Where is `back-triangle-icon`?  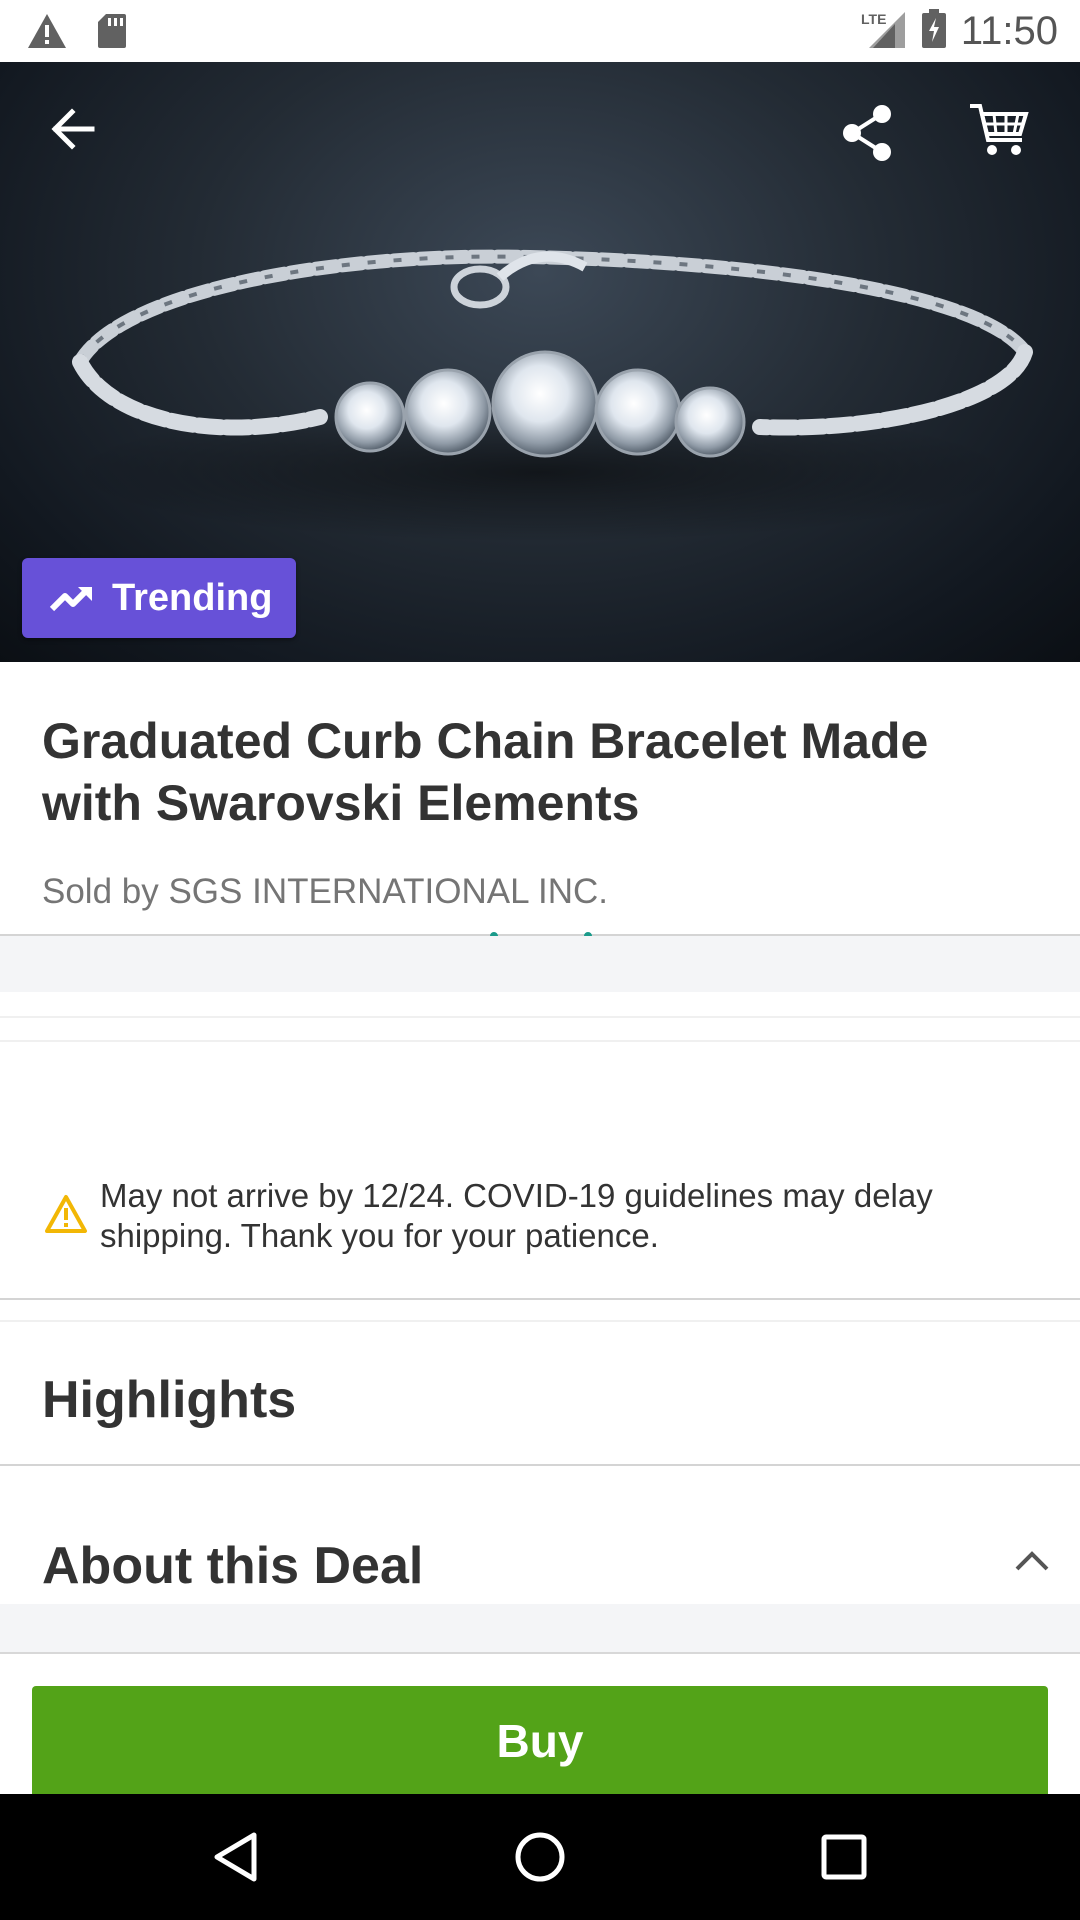 back-triangle-icon is located at coordinates (236, 1857).